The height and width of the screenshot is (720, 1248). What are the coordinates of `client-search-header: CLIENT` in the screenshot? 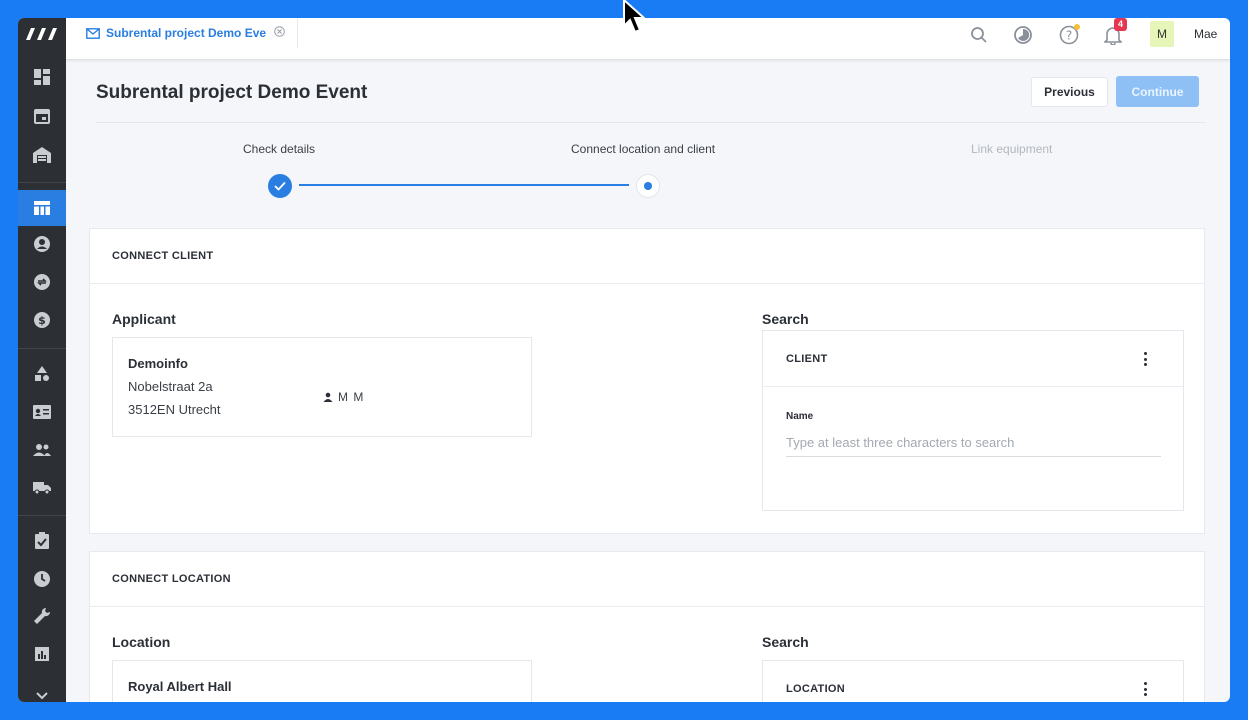 It's located at (973, 359).